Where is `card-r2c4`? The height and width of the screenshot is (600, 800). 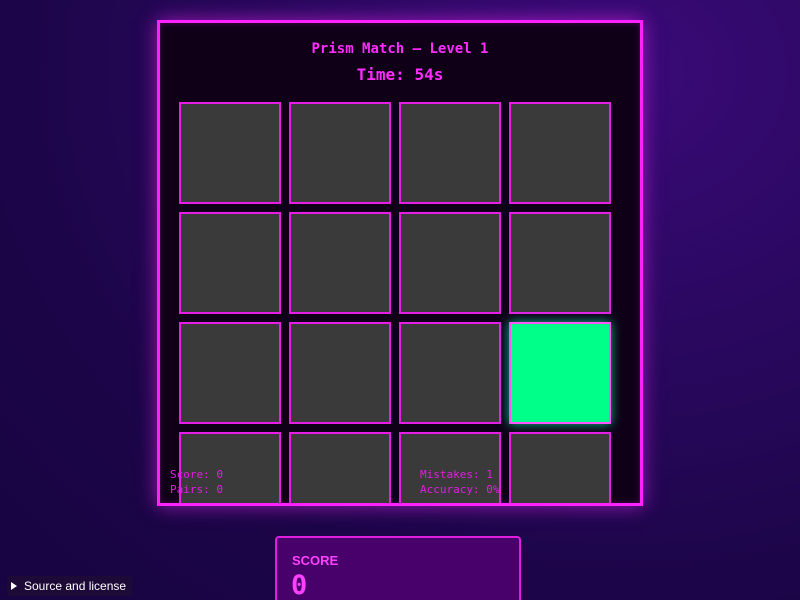 card-r2c4 is located at coordinates (560, 263).